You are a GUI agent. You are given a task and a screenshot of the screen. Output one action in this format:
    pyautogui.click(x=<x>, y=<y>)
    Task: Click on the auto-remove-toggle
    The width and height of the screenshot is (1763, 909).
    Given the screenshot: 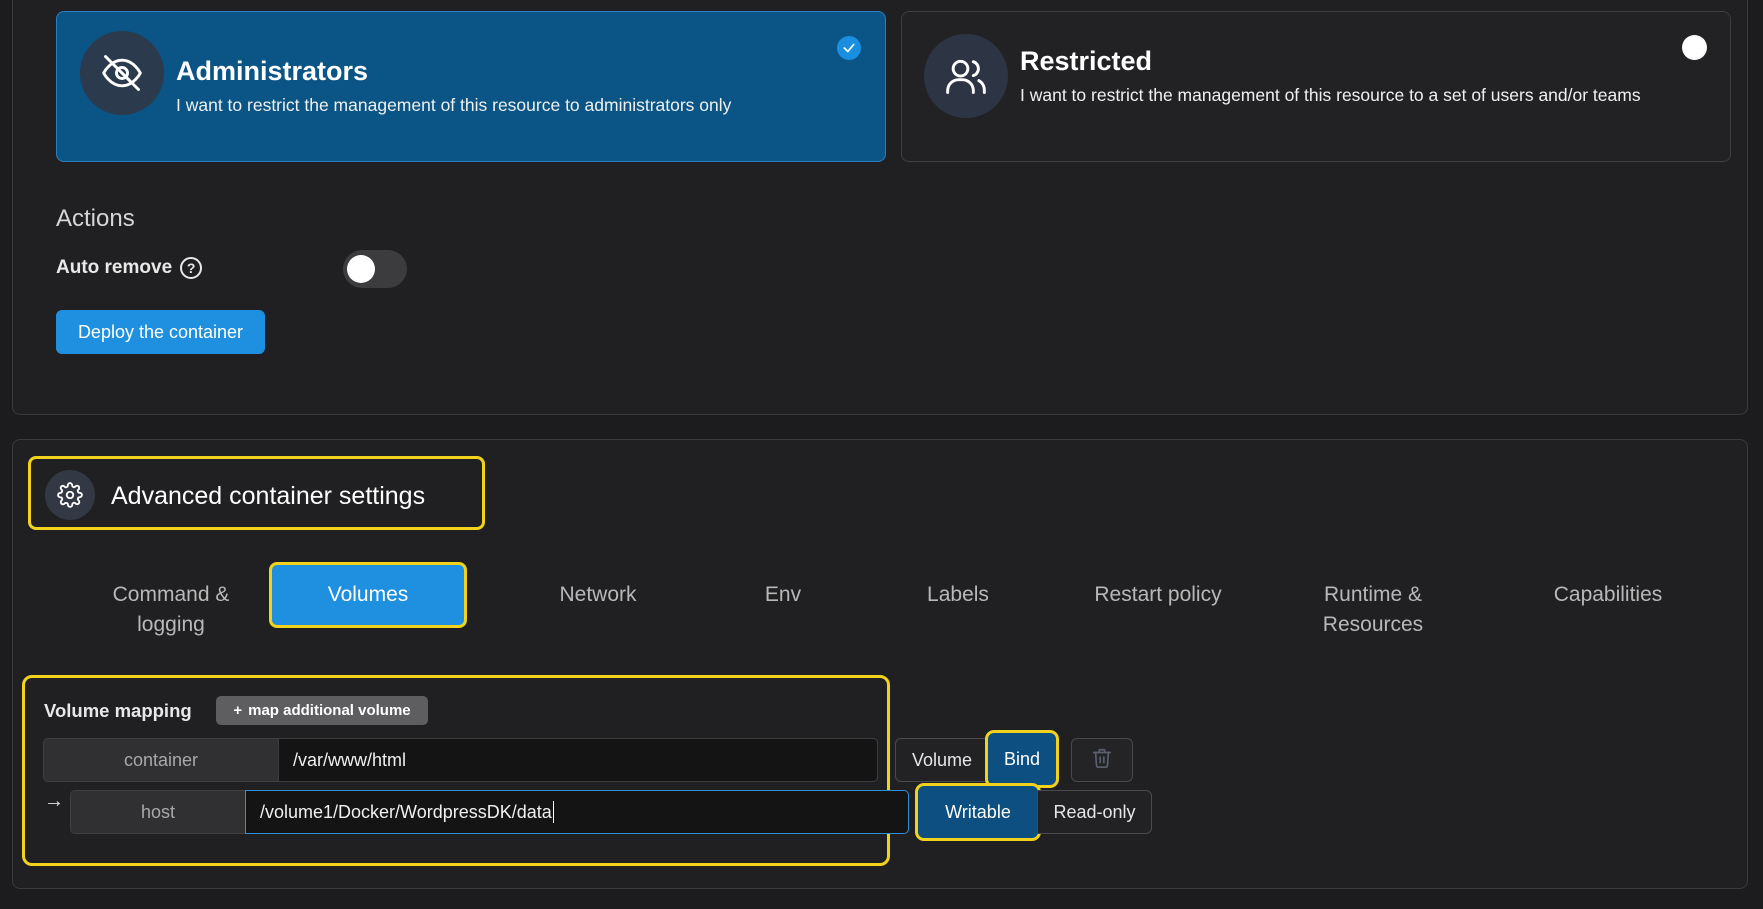 What is the action you would take?
    pyautogui.click(x=375, y=269)
    